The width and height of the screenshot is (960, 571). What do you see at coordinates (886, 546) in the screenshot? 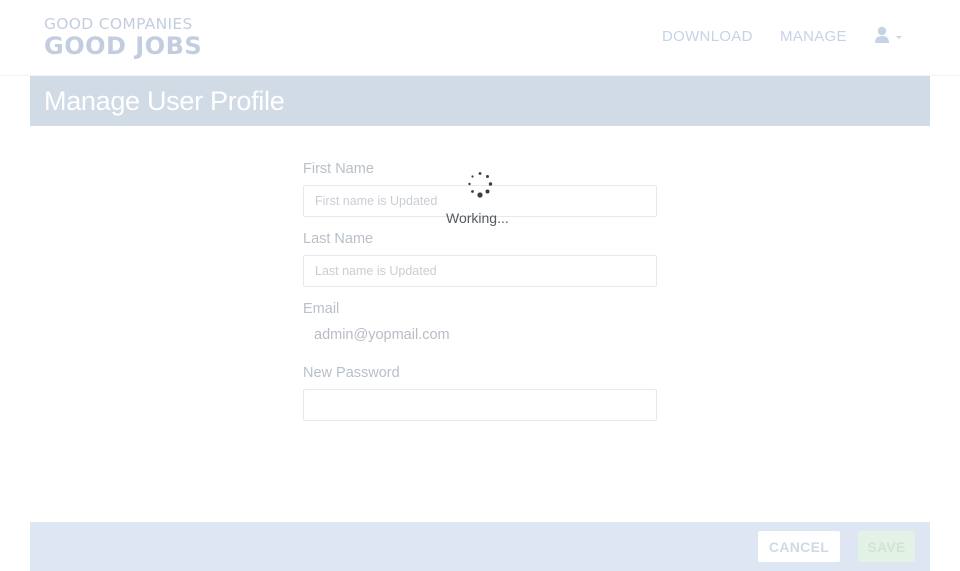
I see `save-button: SAVE` at bounding box center [886, 546].